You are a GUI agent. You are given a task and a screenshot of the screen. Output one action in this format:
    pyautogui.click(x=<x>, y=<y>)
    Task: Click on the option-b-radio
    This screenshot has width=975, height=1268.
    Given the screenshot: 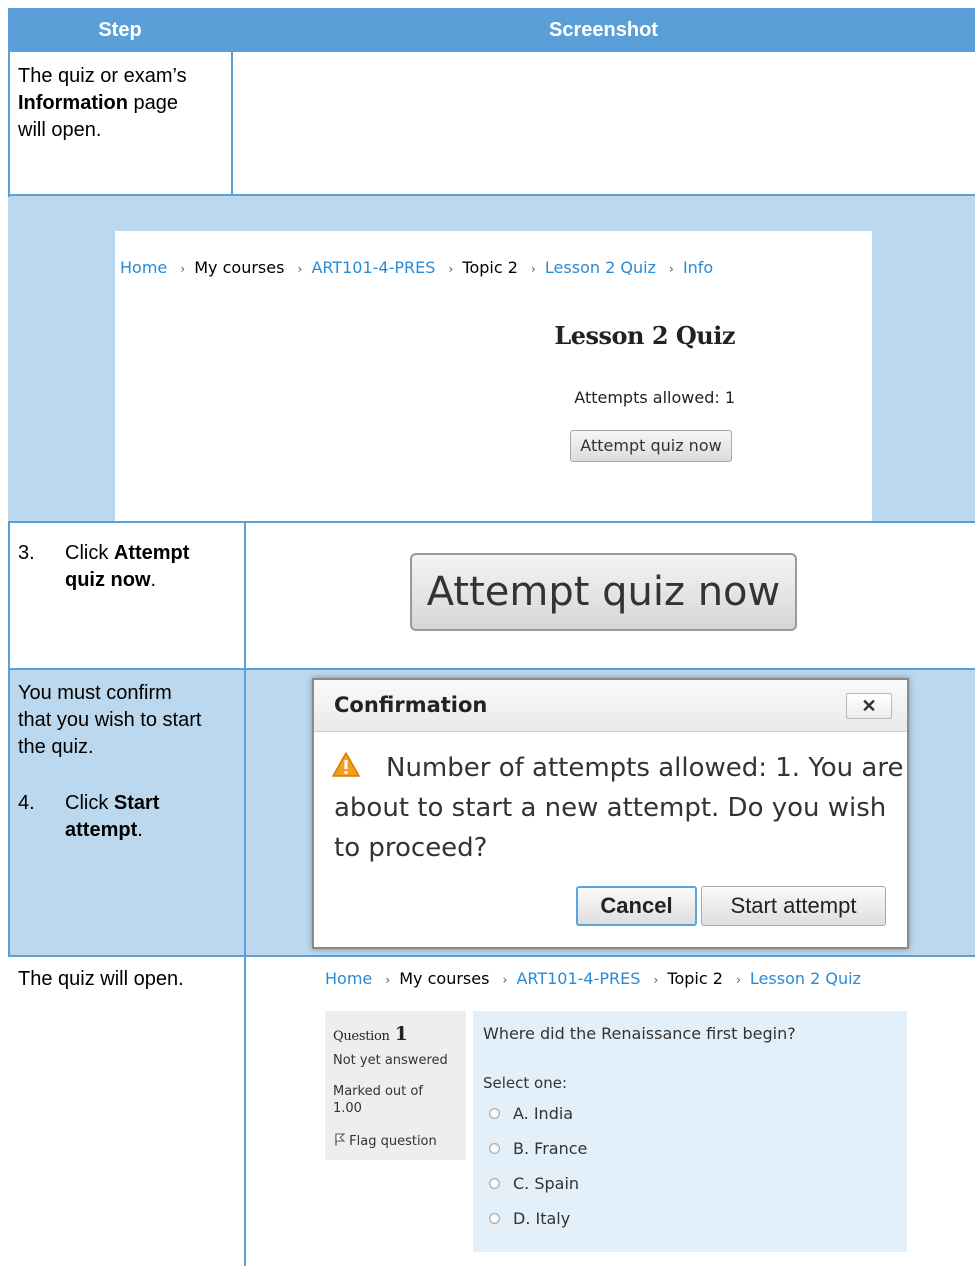 What is the action you would take?
    pyautogui.click(x=494, y=1148)
    